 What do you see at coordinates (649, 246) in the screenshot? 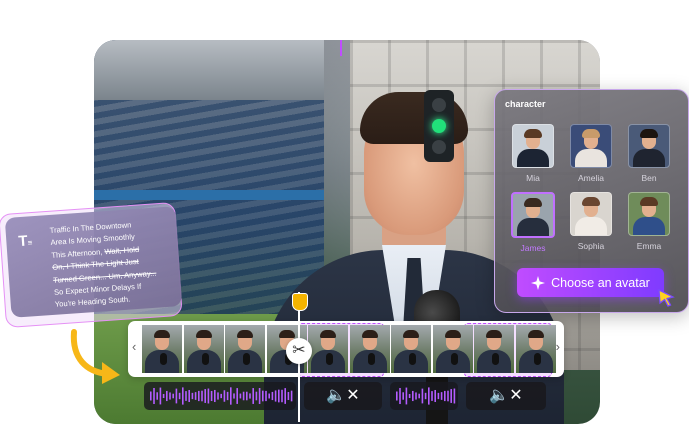
I see `avatar-name: Emma` at bounding box center [649, 246].